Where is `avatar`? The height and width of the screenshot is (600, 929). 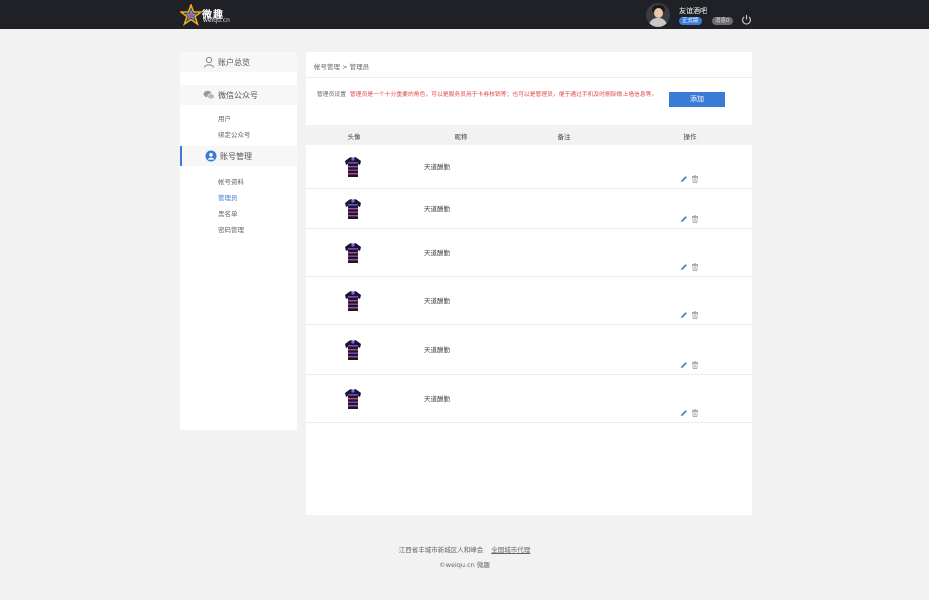 avatar is located at coordinates (658, 15).